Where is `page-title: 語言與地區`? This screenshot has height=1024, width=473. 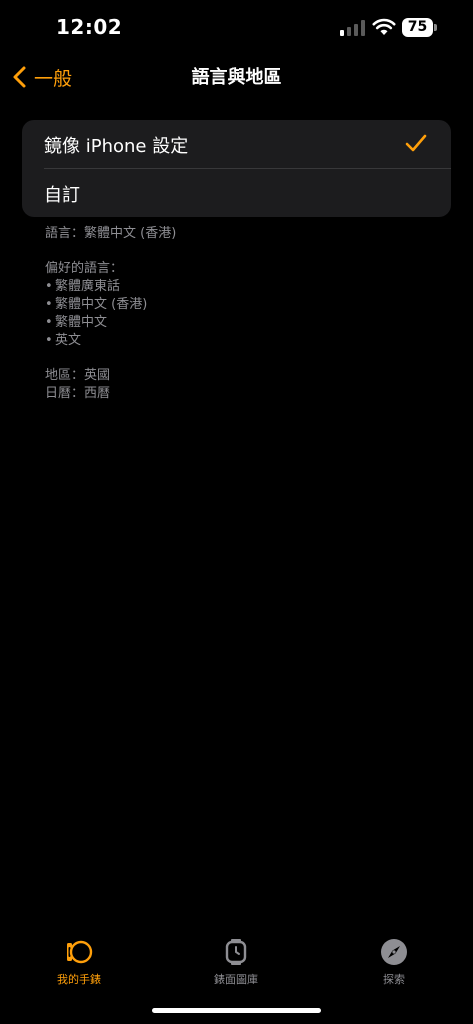
page-title: 語言與地區 is located at coordinates (236, 77).